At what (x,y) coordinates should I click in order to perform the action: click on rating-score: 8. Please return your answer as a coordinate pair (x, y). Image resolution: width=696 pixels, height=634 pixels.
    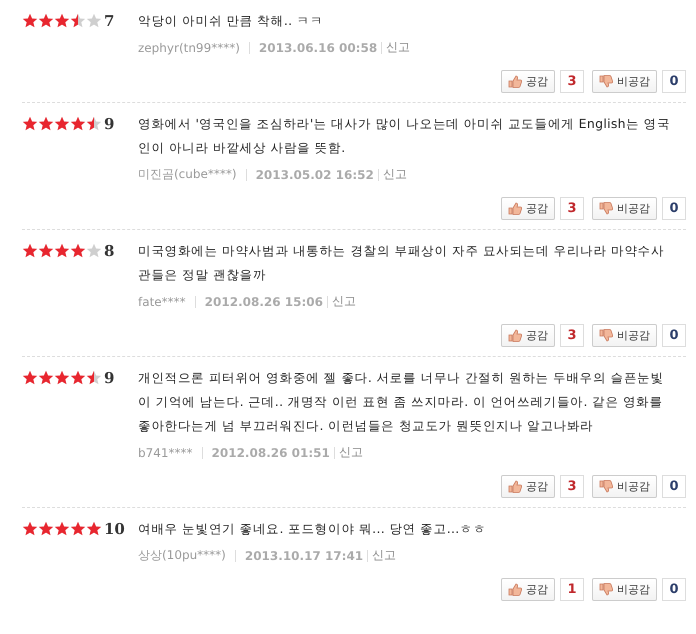
    Looking at the image, I should click on (109, 251).